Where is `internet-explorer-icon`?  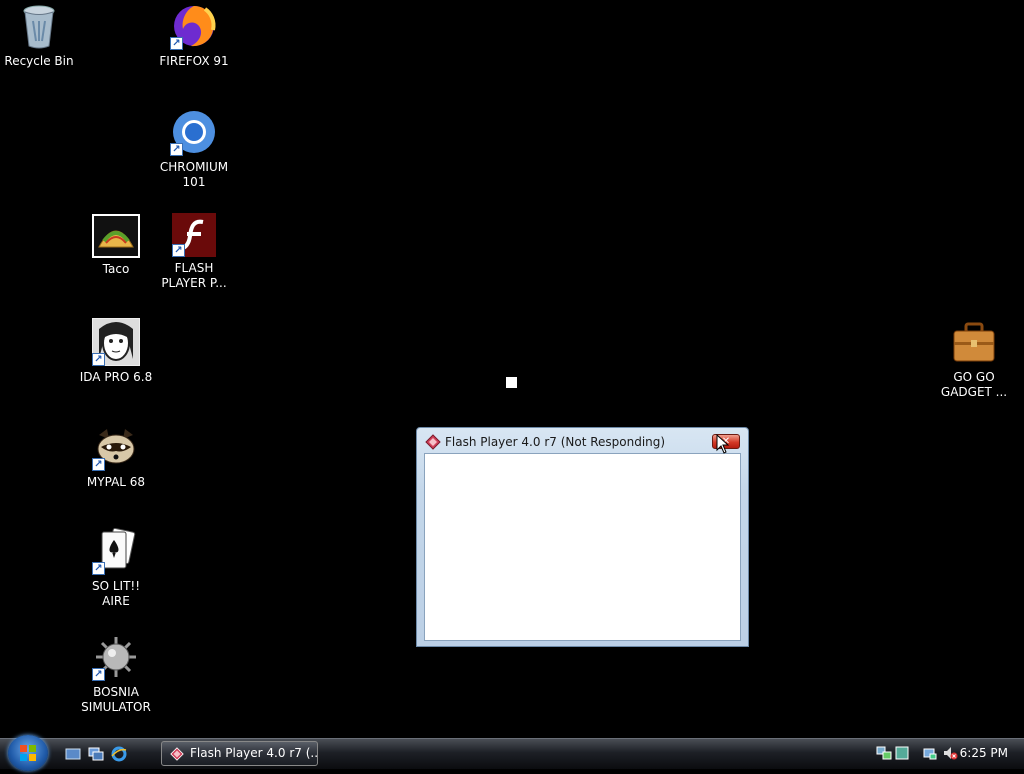 internet-explorer-icon is located at coordinates (119, 754).